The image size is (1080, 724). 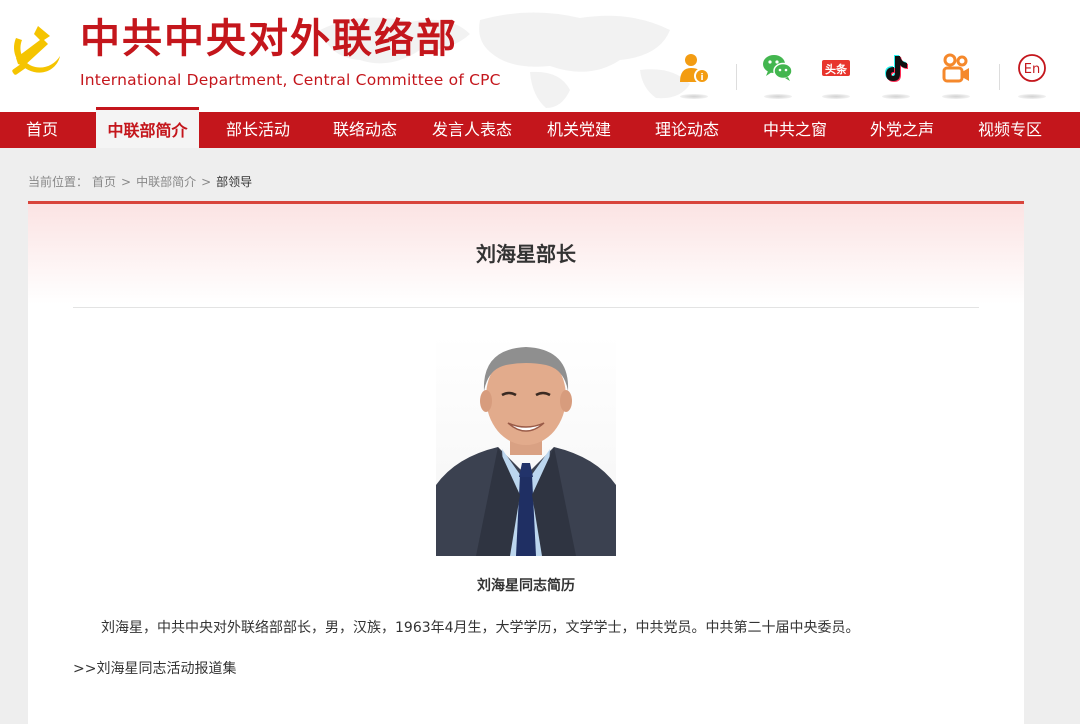 What do you see at coordinates (154, 669) in the screenshot?
I see `activity-reports-link: >>刘海星同志活动报道集` at bounding box center [154, 669].